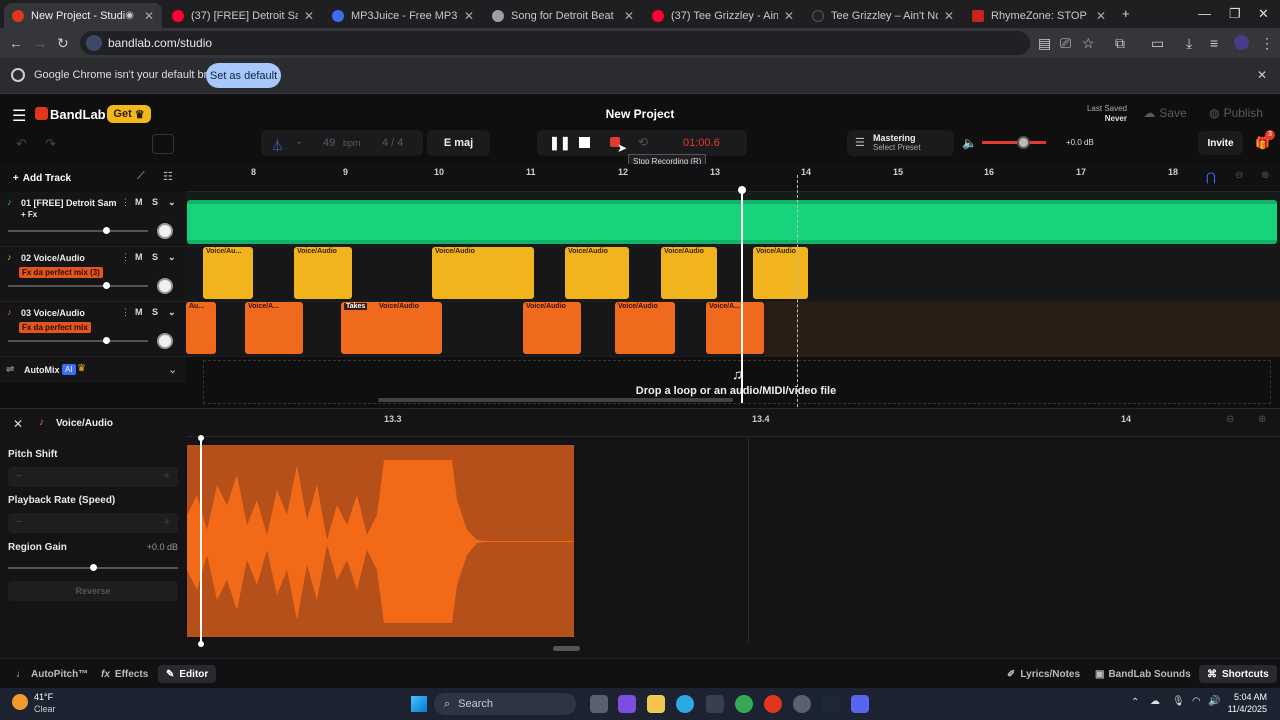  I want to click on add-track-button: + Add Track, so click(42, 178).